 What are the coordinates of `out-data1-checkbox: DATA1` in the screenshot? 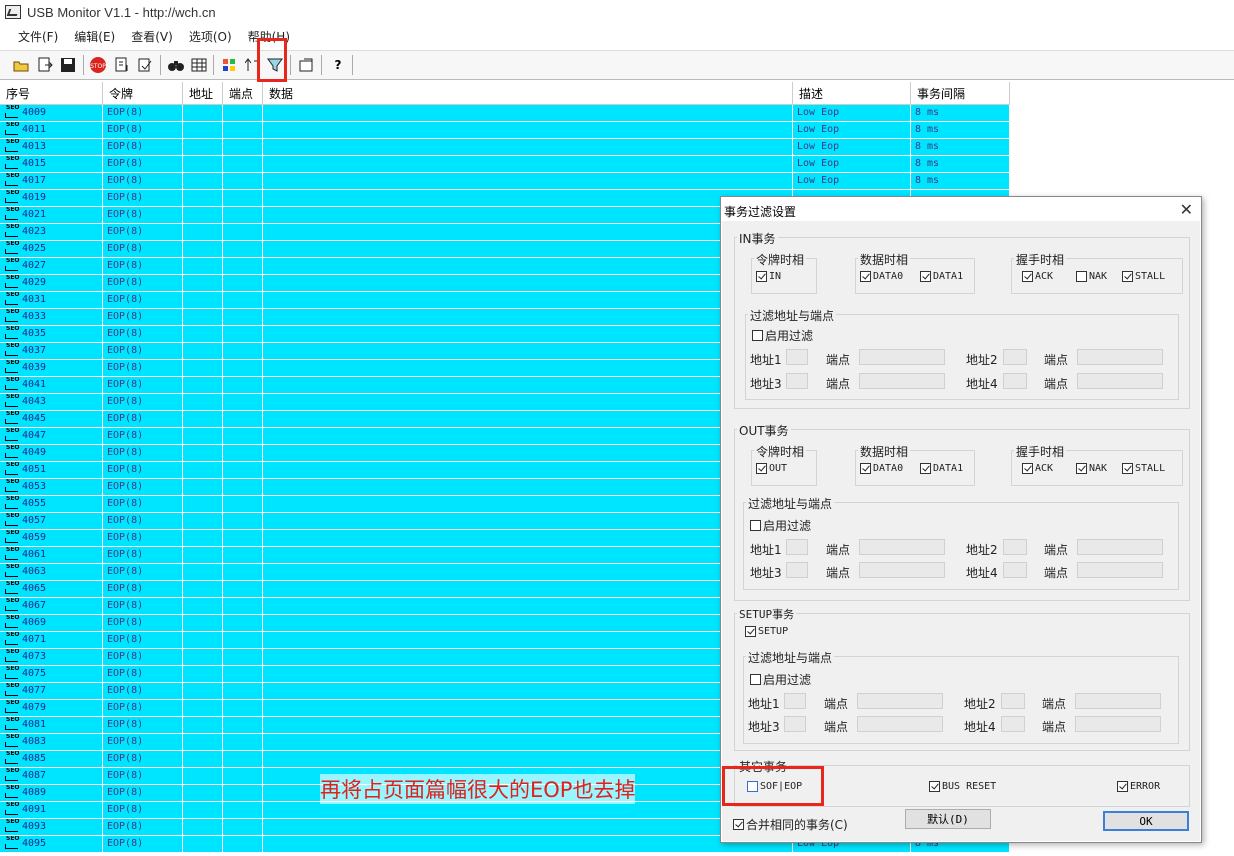 It's located at (941, 468).